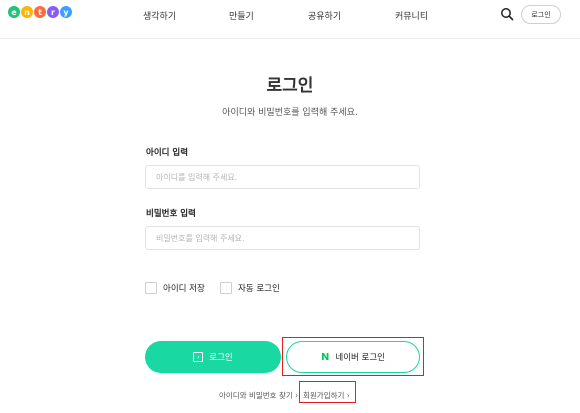 This screenshot has width=580, height=413. Describe the element at coordinates (282, 238) in the screenshot. I see `password-input` at that location.